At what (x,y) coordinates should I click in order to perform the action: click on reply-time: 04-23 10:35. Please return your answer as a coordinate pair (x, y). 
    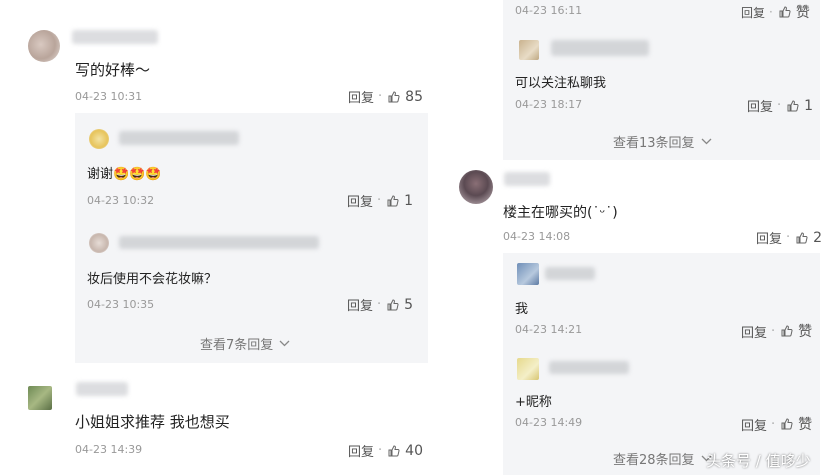
    Looking at the image, I should click on (121, 304).